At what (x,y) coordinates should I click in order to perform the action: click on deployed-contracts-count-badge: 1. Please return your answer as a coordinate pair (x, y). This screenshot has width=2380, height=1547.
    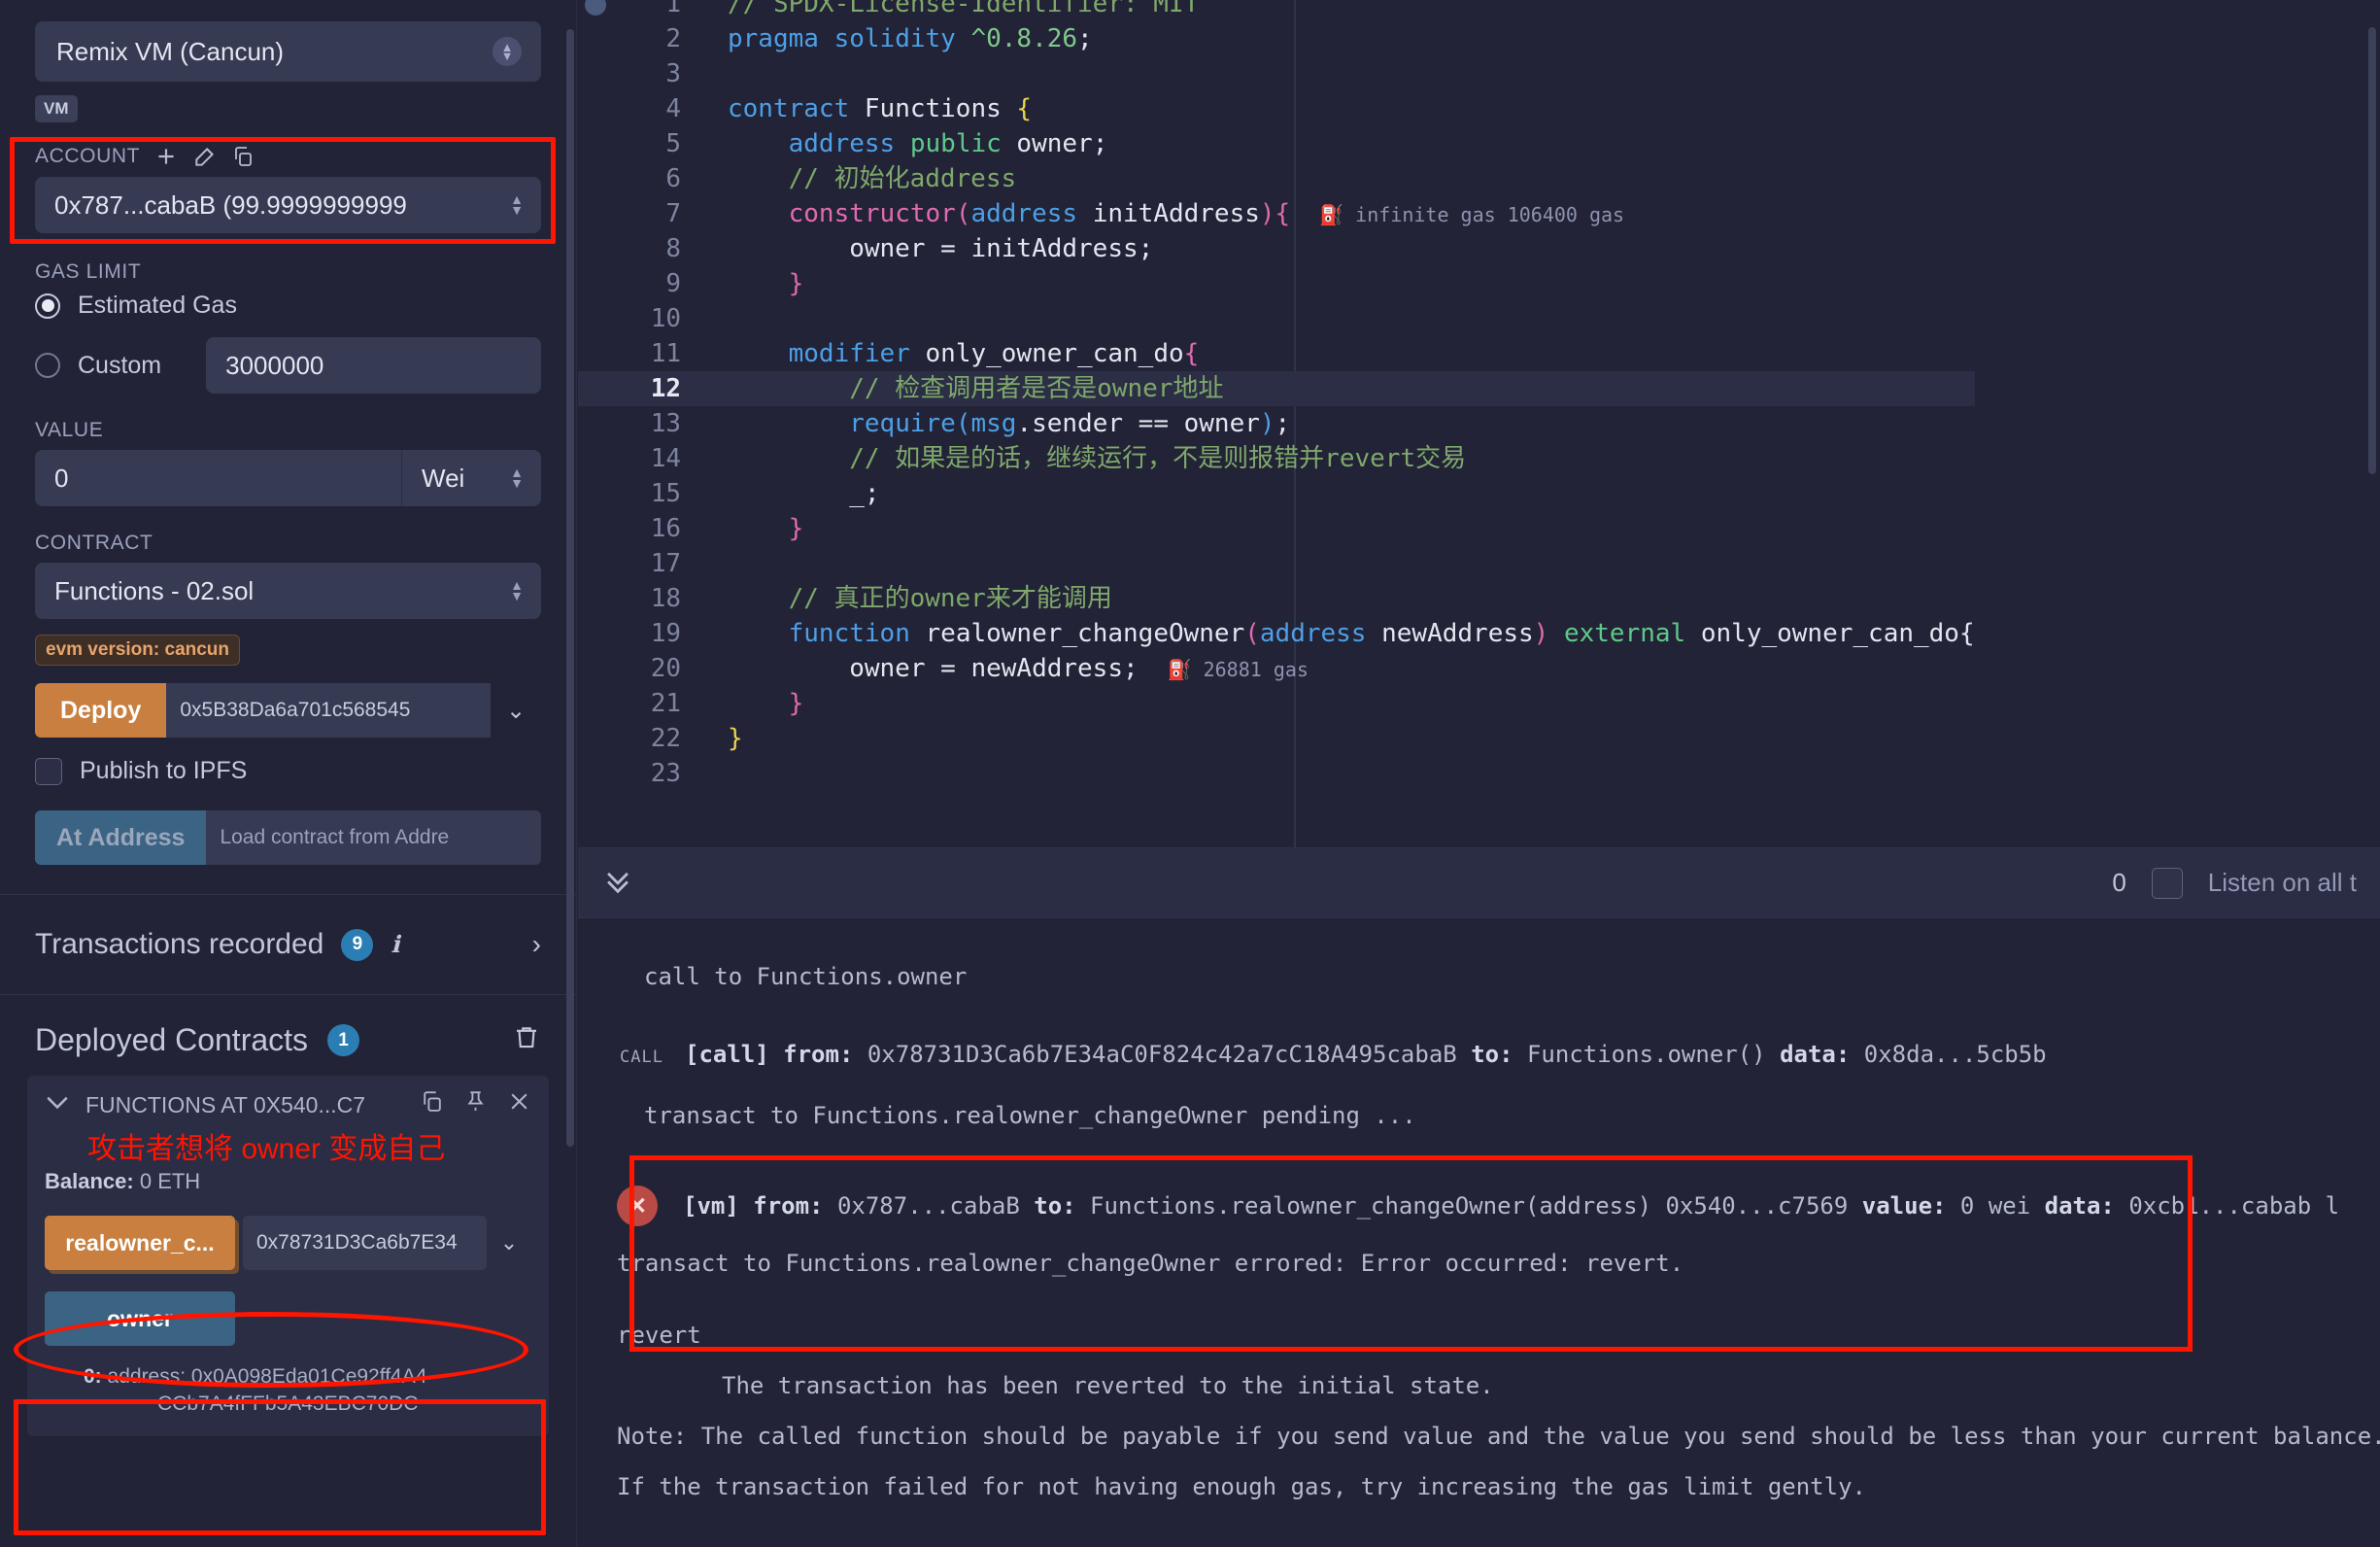
    Looking at the image, I should click on (343, 1040).